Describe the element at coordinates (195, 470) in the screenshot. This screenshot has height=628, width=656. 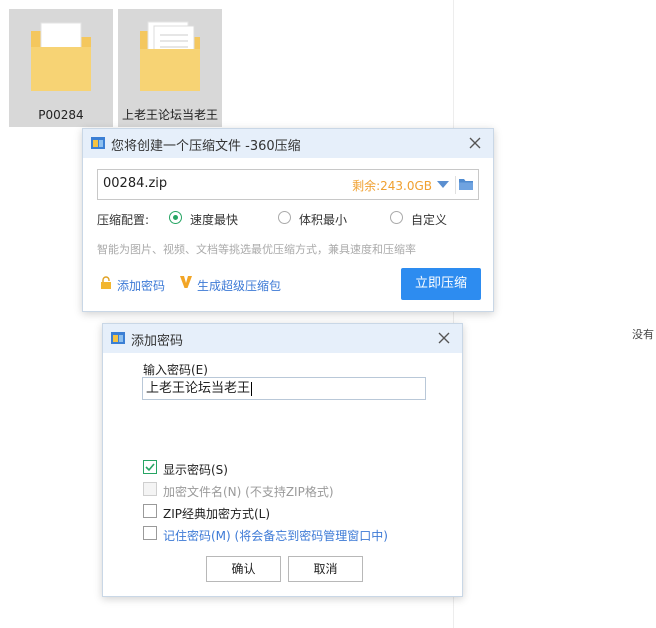
I see `checkbox-label: 显示密码(S)` at that location.